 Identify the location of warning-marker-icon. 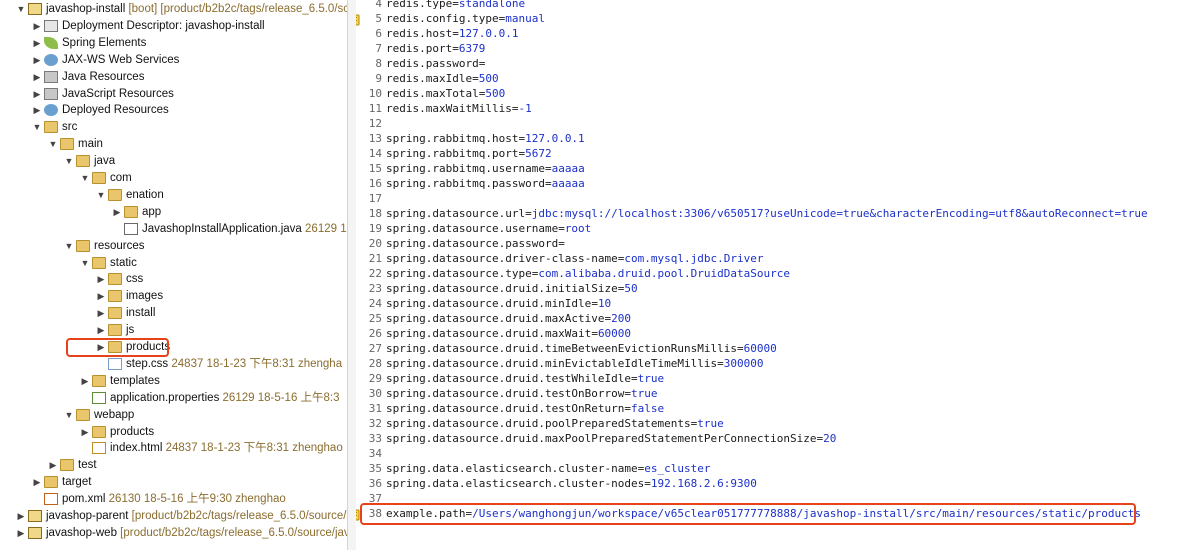
(358, 19).